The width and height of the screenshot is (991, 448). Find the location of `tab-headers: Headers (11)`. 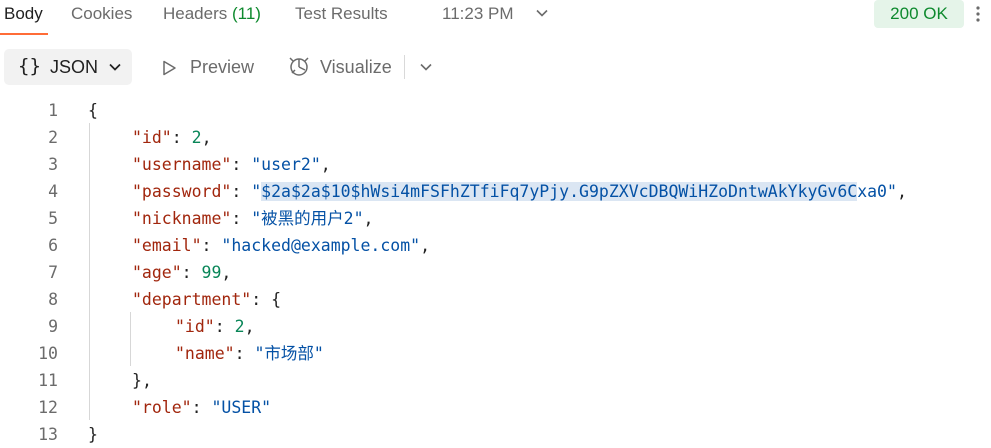

tab-headers: Headers (11) is located at coordinates (212, 14).